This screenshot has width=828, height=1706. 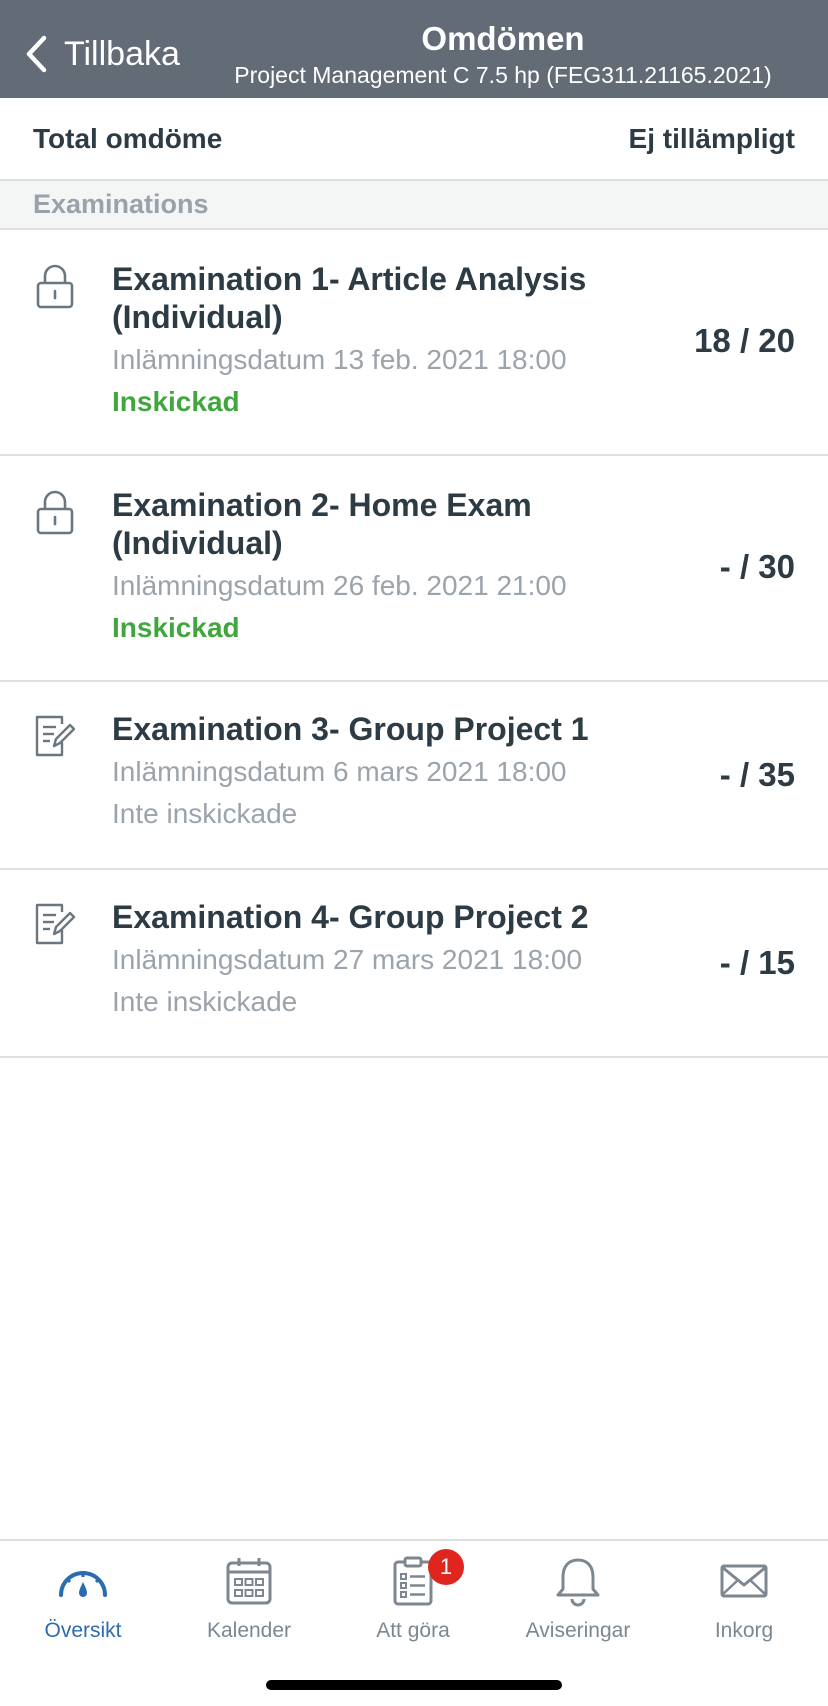 I want to click on due-date: Inlämningsdatum 6 mars 2021 18:00, so click(x=339, y=771).